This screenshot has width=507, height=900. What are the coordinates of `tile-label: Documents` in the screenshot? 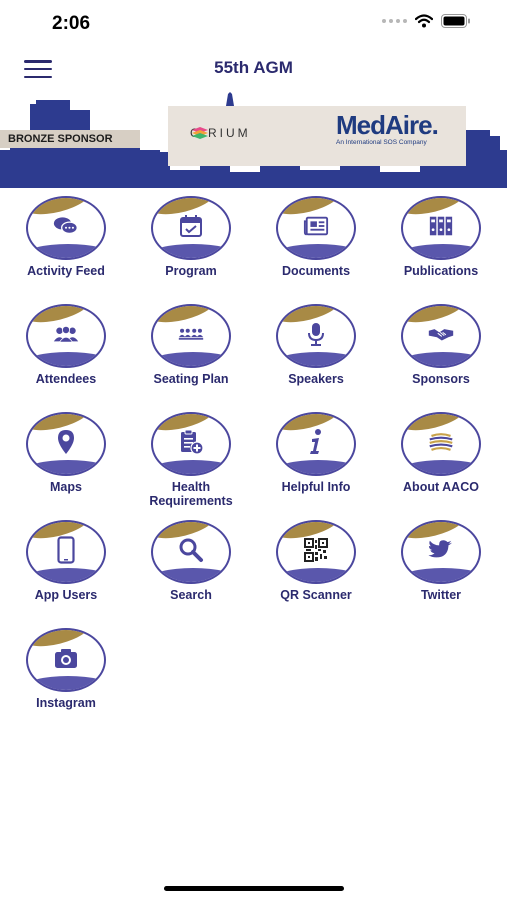 It's located at (316, 271).